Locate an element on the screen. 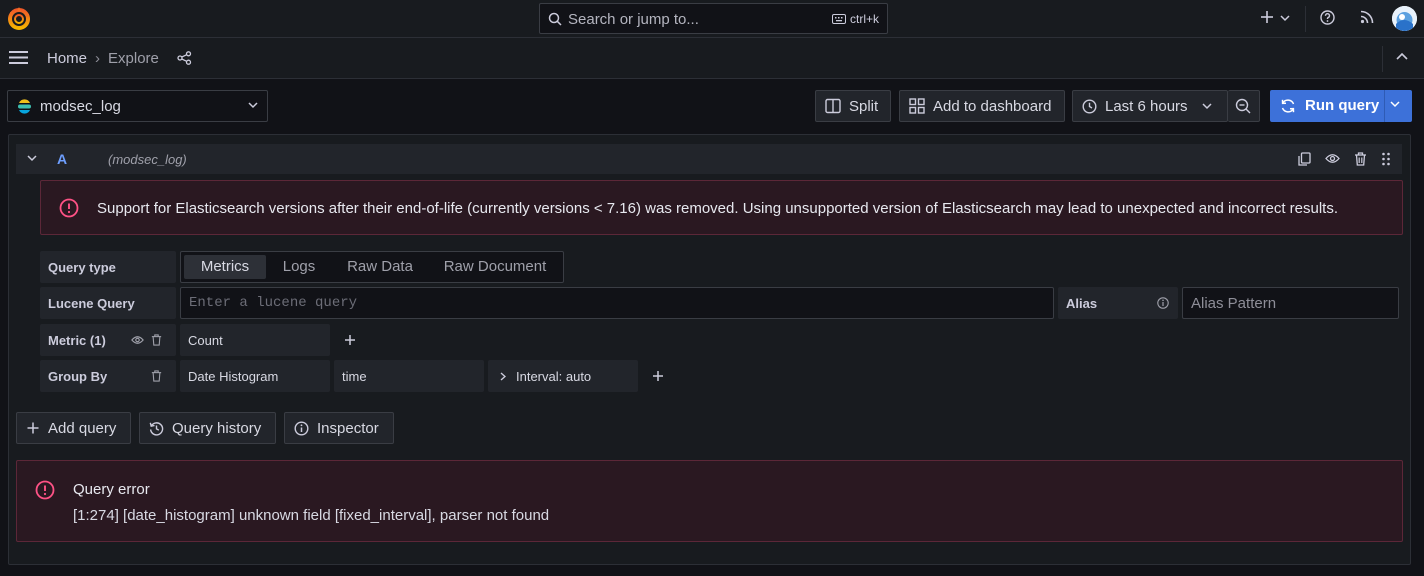  error-title: Query error is located at coordinates (111, 489).